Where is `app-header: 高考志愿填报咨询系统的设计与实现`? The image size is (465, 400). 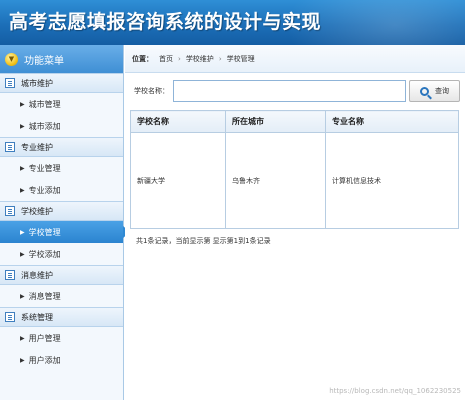 app-header: 高考志愿填报咨询系统的设计与实现 is located at coordinates (232, 22).